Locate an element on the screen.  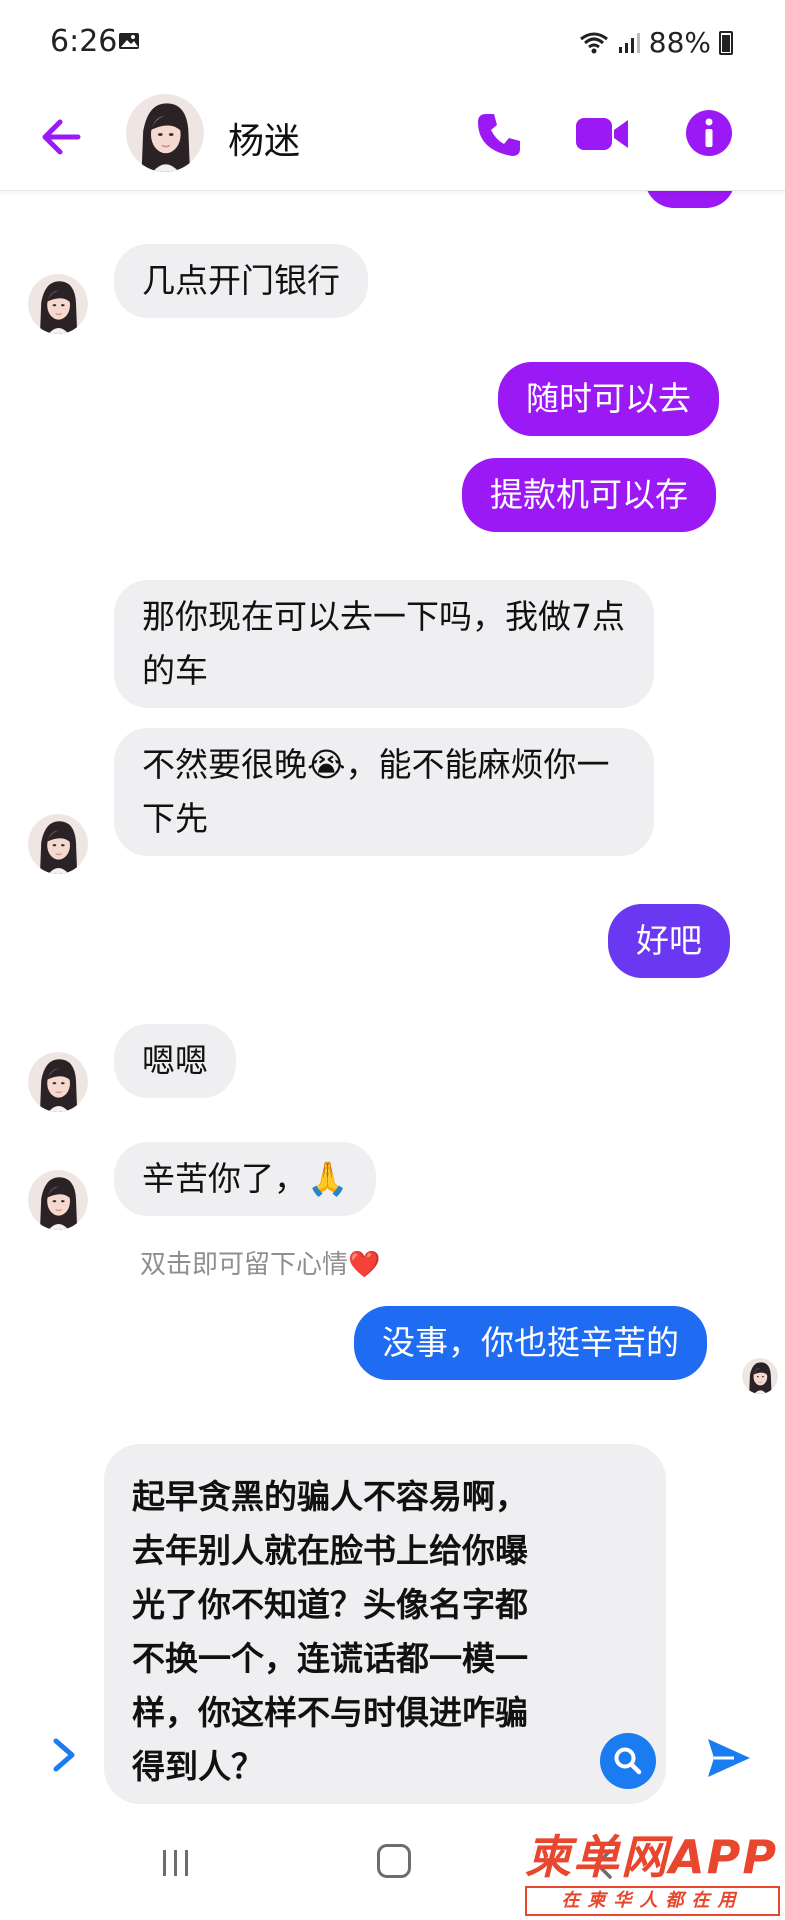
watermark-brand: 柬单网APP is located at coordinates (652, 1857).